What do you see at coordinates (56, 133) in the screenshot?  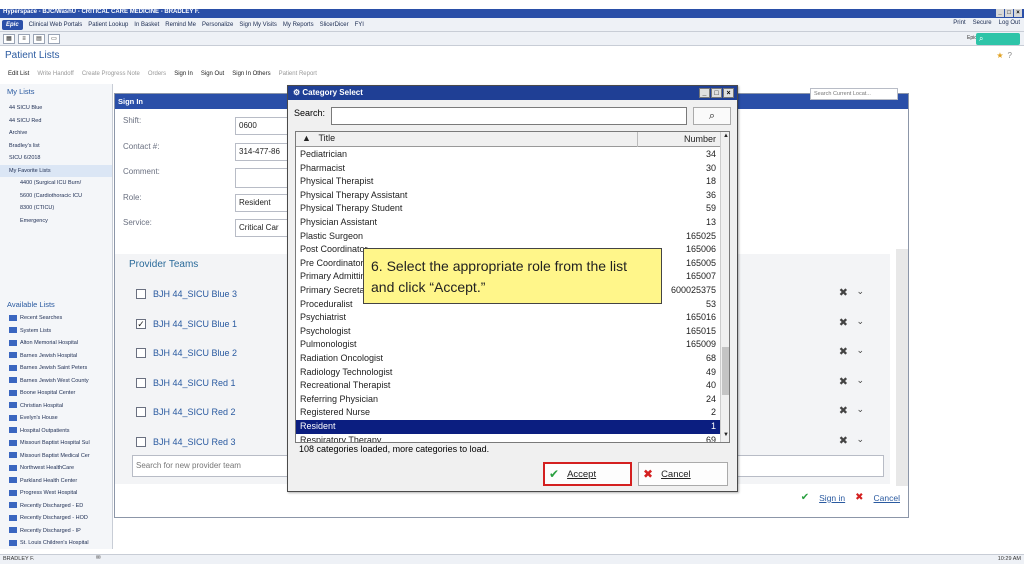 I see `sidebar-item-archive: Archive` at bounding box center [56, 133].